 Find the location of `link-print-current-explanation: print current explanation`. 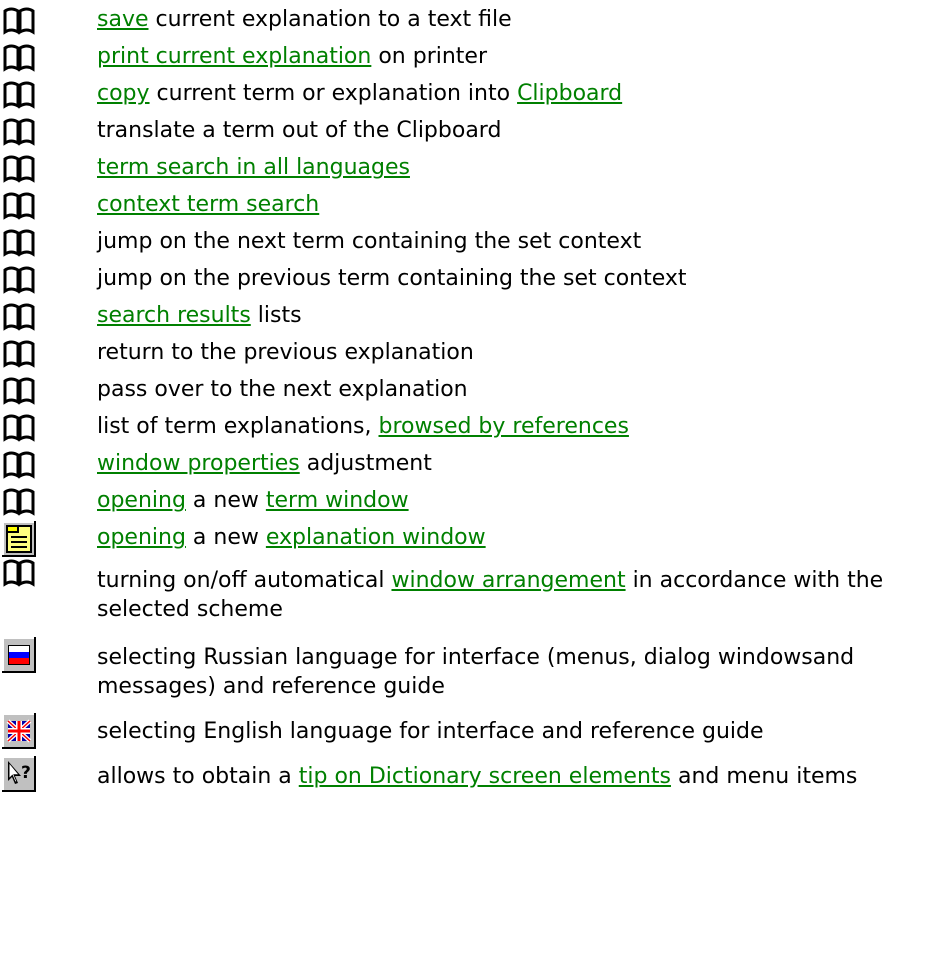

link-print-current-explanation: print current explanation is located at coordinates (234, 56).